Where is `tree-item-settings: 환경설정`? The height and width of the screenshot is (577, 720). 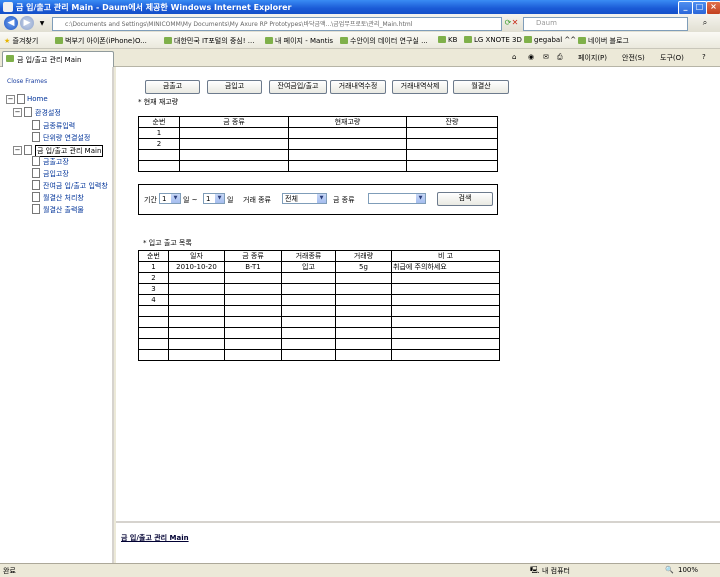 tree-item-settings: 환경설정 is located at coordinates (48, 113).